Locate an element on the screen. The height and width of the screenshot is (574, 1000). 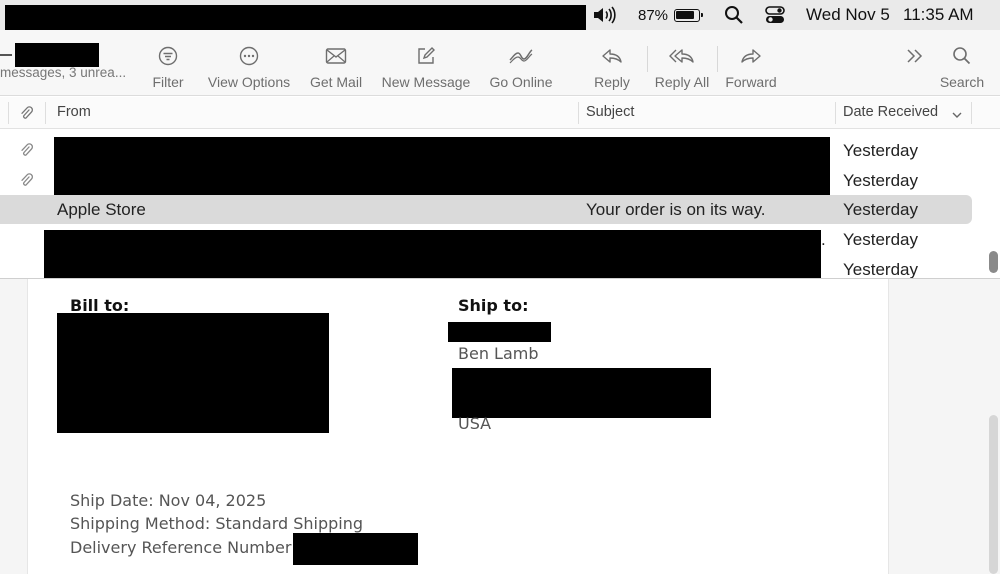
reply-all-button: Reply All is located at coordinates (682, 63).